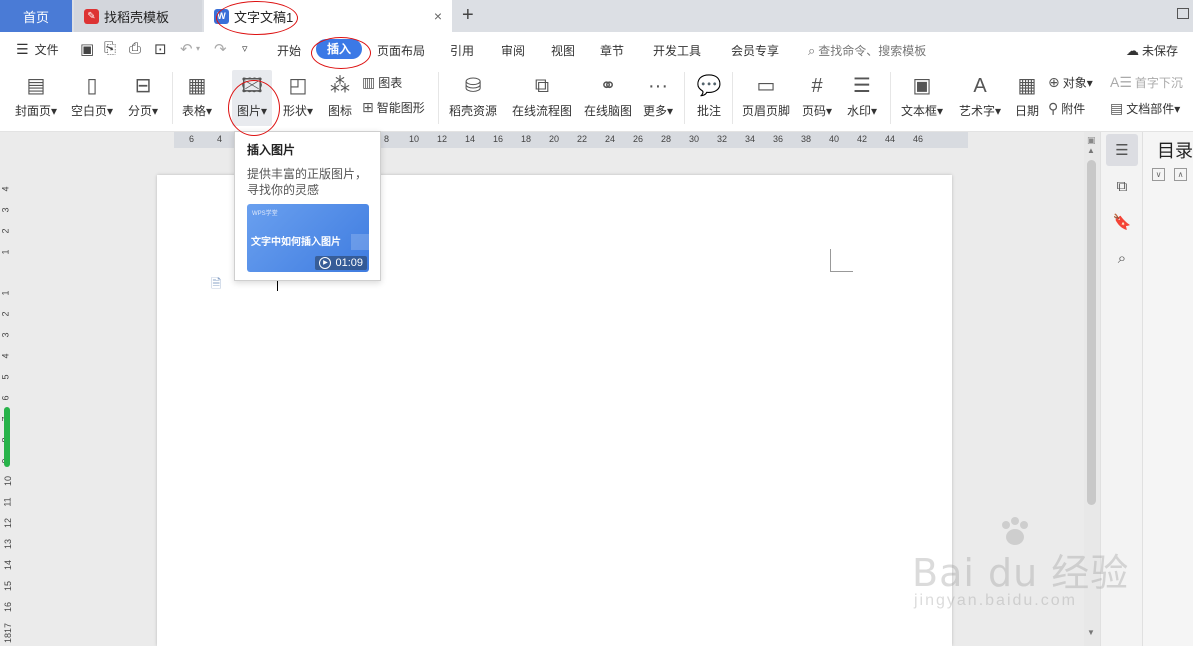 The width and height of the screenshot is (1193, 646). What do you see at coordinates (197, 86) in the screenshot?
I see `table-icon: ▦` at bounding box center [197, 86].